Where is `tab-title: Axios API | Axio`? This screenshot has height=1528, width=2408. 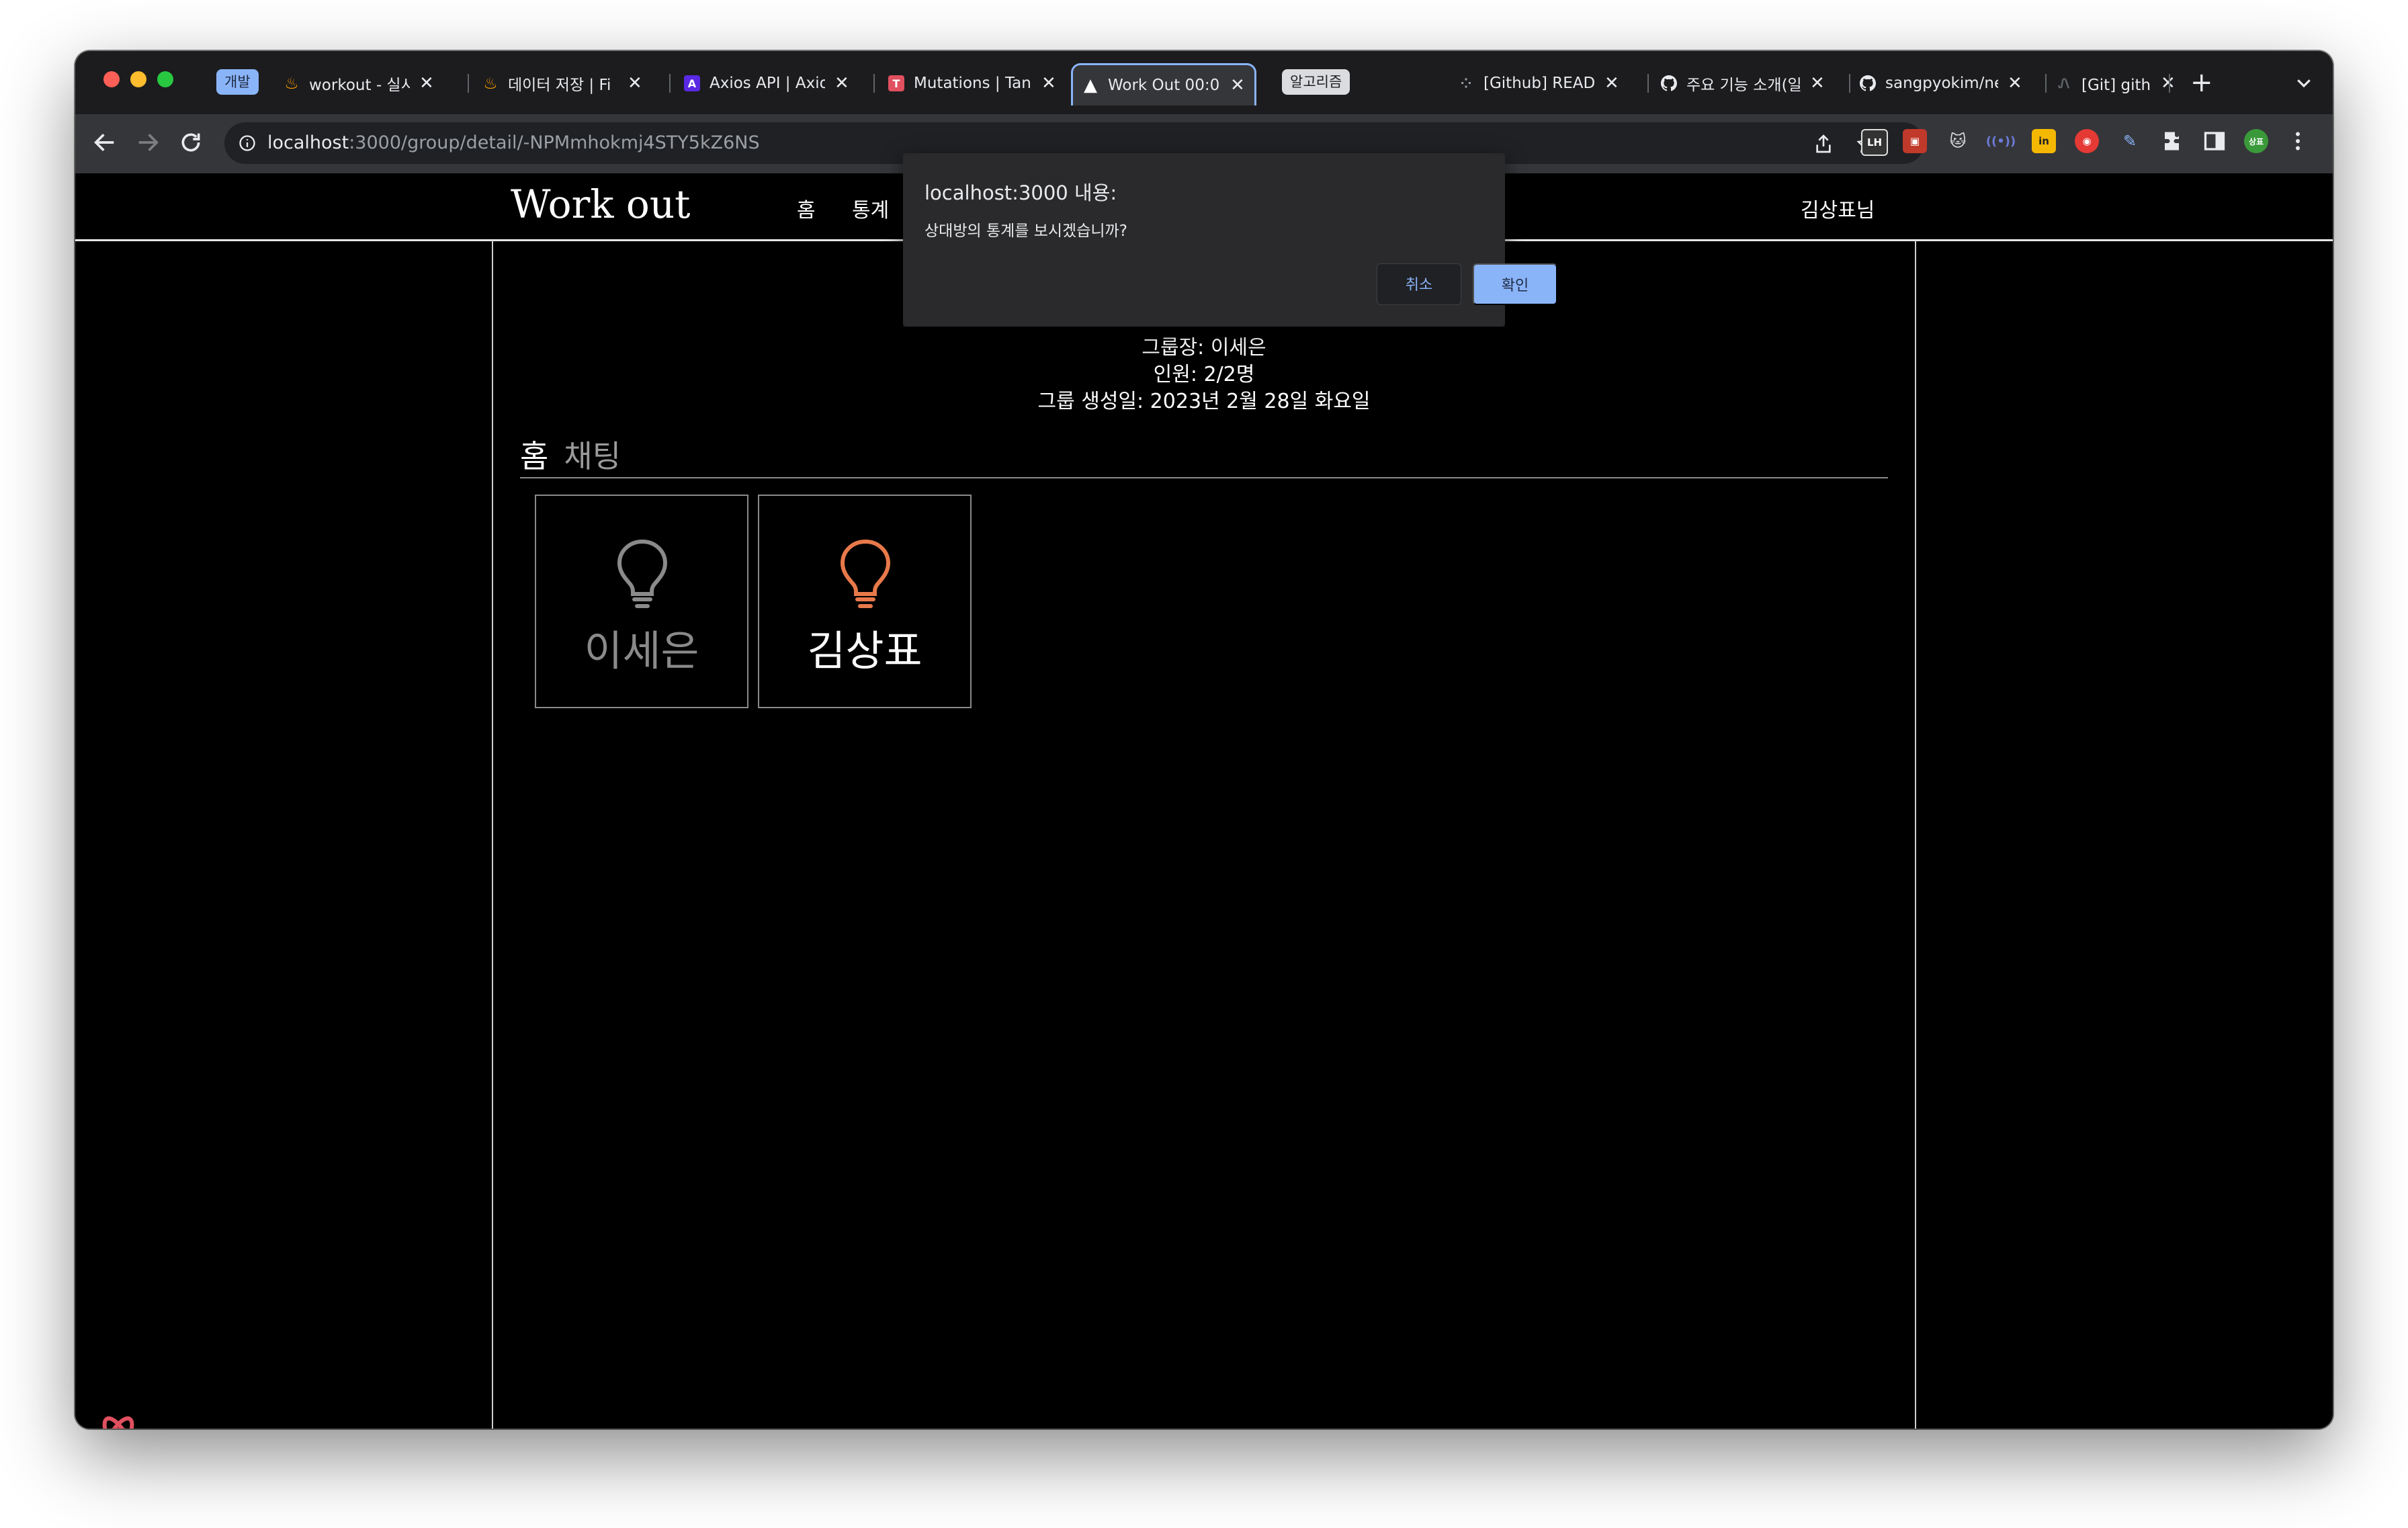
tab-title: Axios API | Axio is located at coordinates (767, 84).